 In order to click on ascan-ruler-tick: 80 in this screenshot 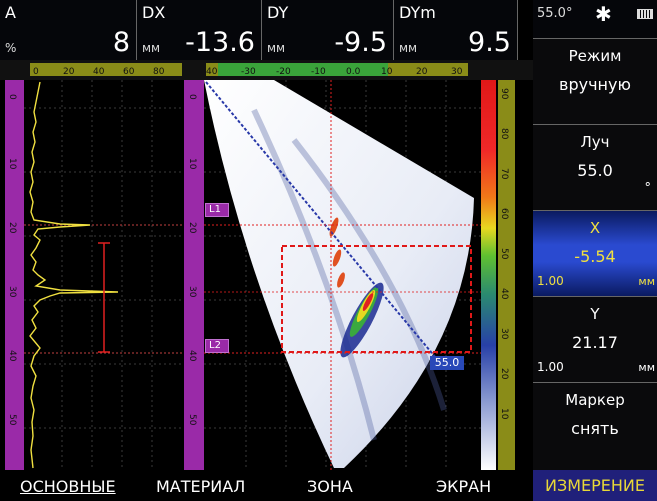, I will do `click(159, 72)`.